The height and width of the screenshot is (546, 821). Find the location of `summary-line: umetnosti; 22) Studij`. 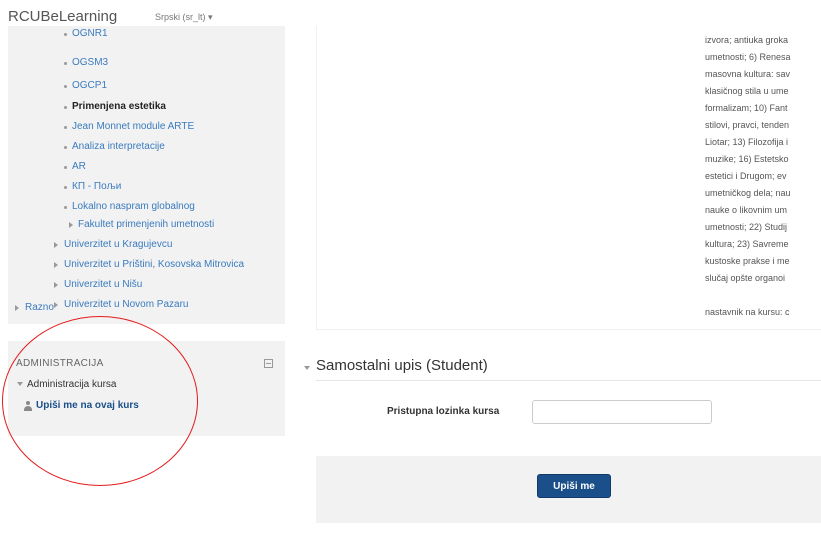

summary-line: umetnosti; 22) Studij is located at coordinates (746, 227).